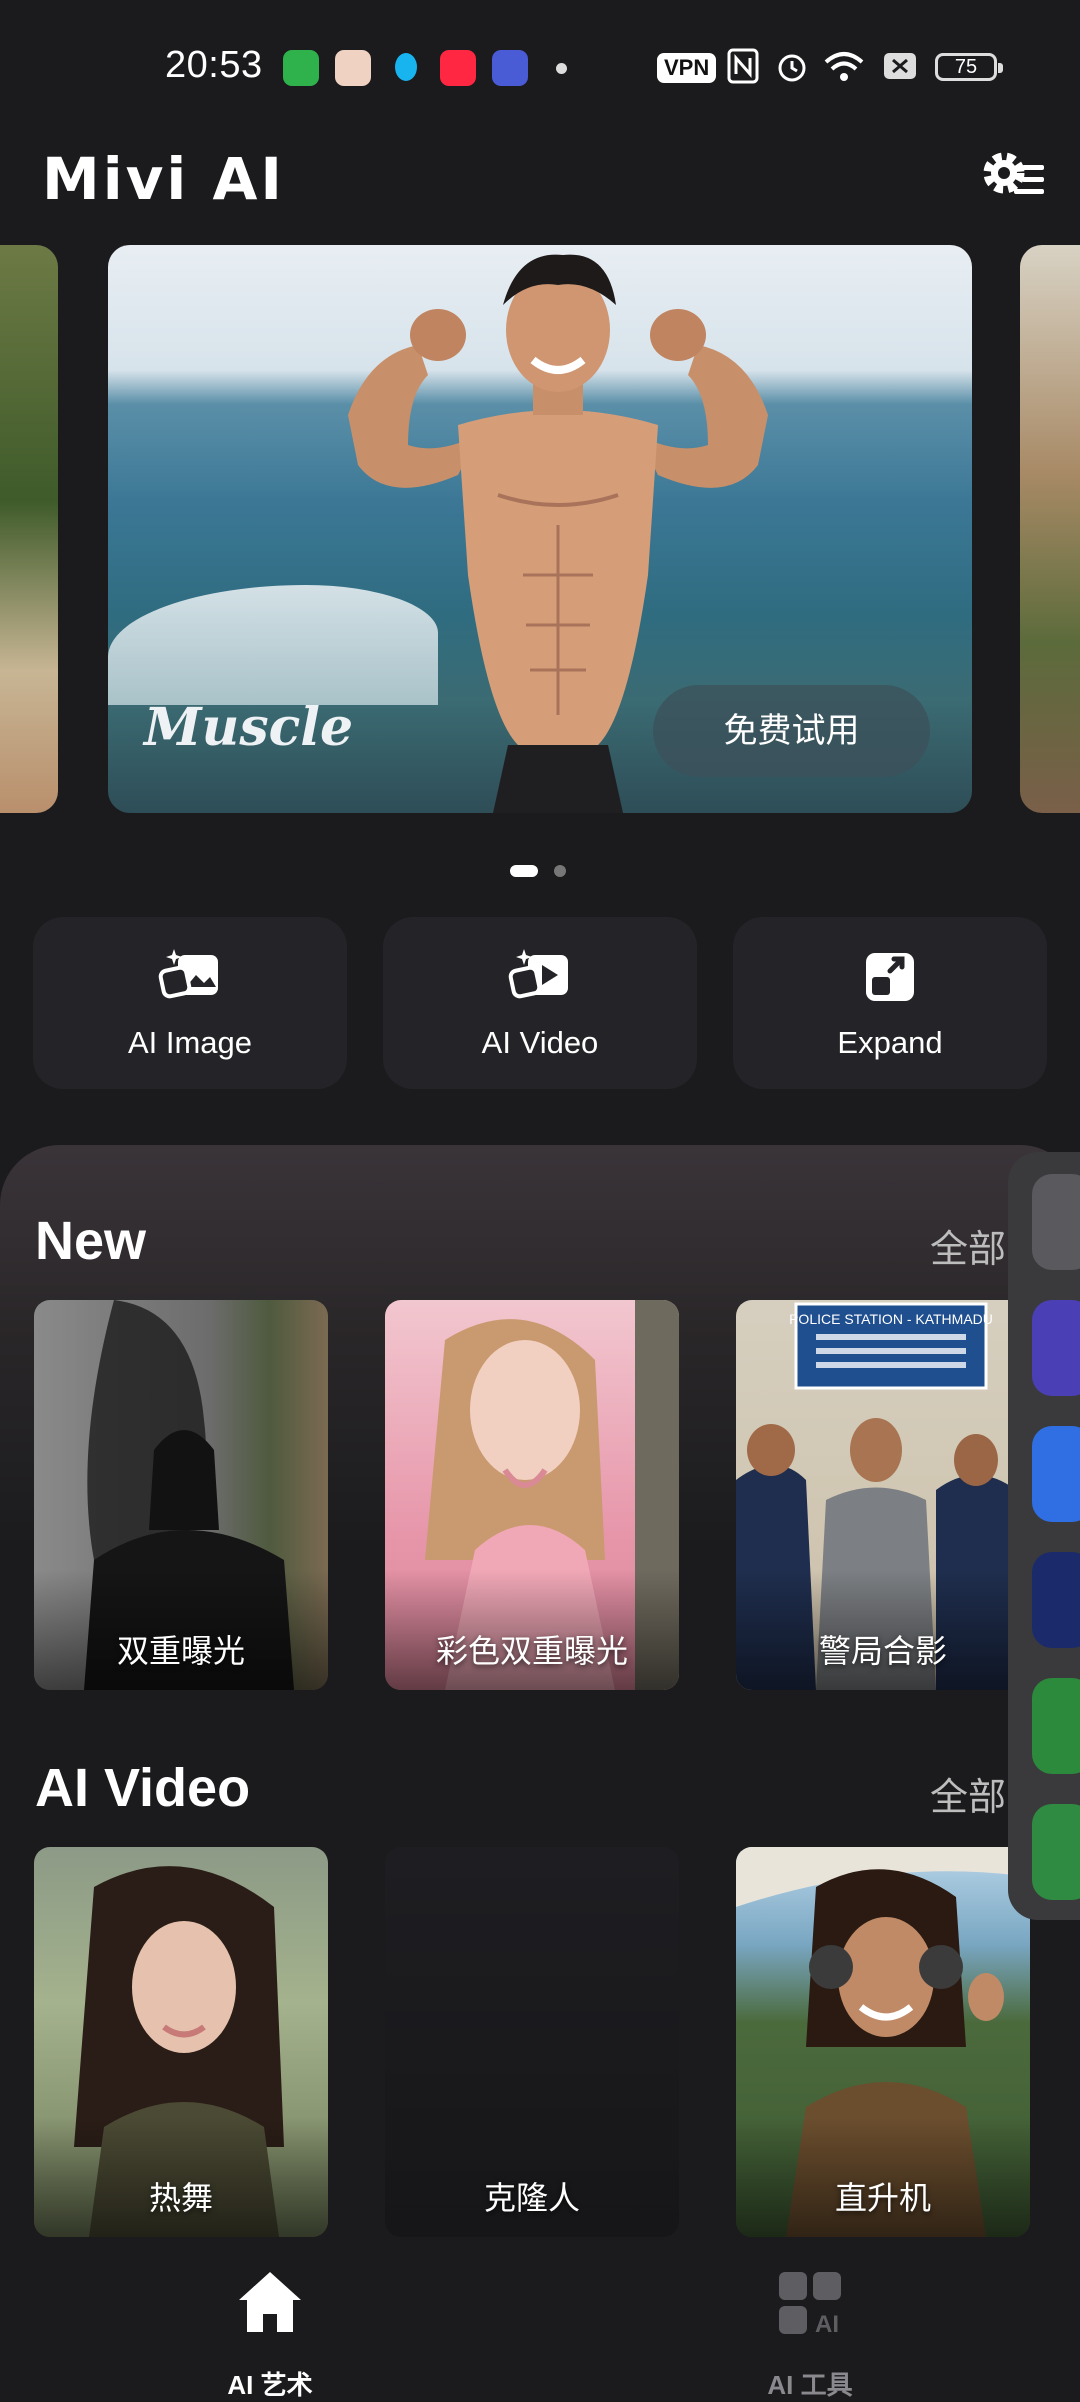  I want to click on vpn-badge: VPN, so click(687, 68).